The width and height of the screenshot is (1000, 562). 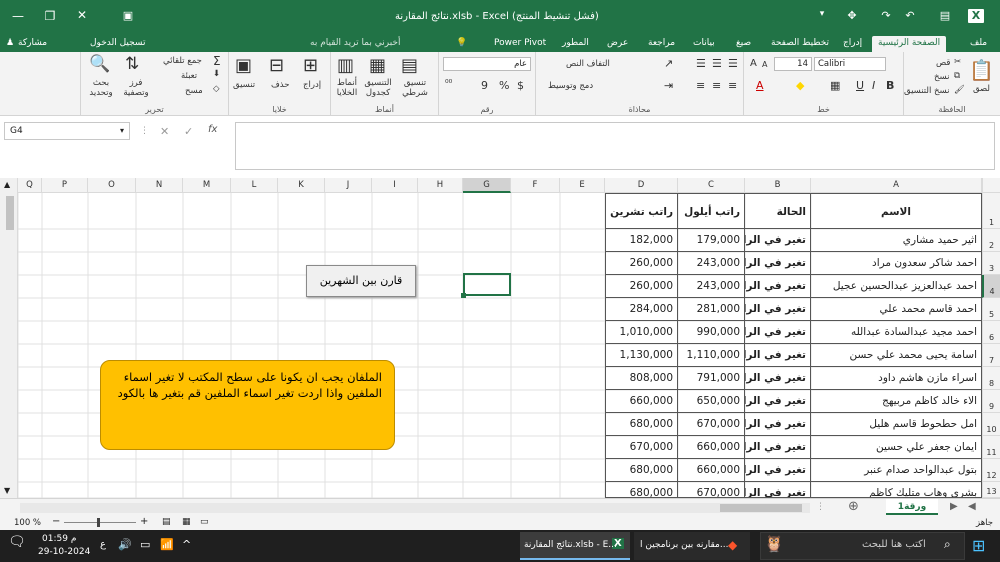 I want to click on table-cell: 284,000, so click(x=641, y=309).